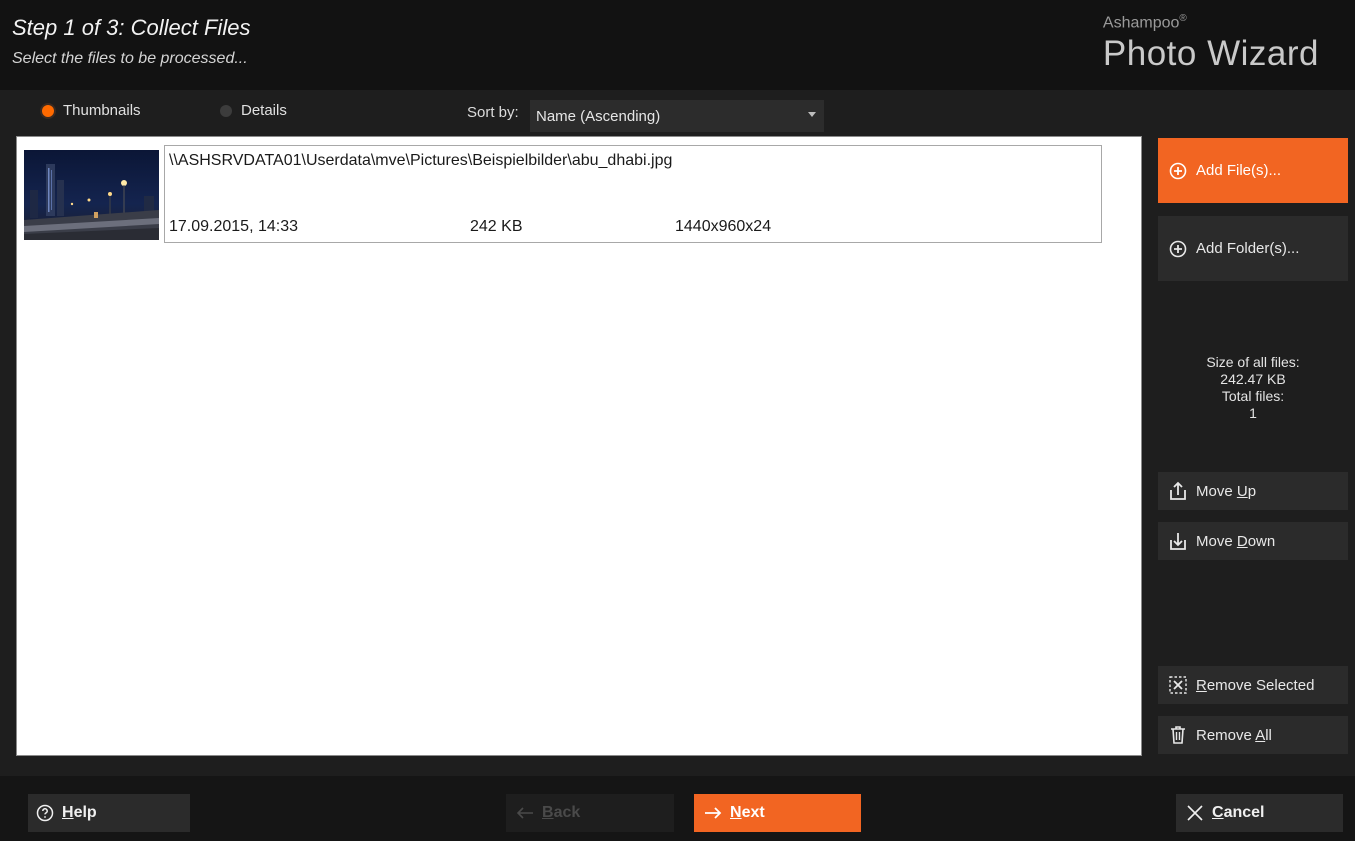 This screenshot has width=1355, height=841. I want to click on move-up-label: Move Up, so click(1226, 491).